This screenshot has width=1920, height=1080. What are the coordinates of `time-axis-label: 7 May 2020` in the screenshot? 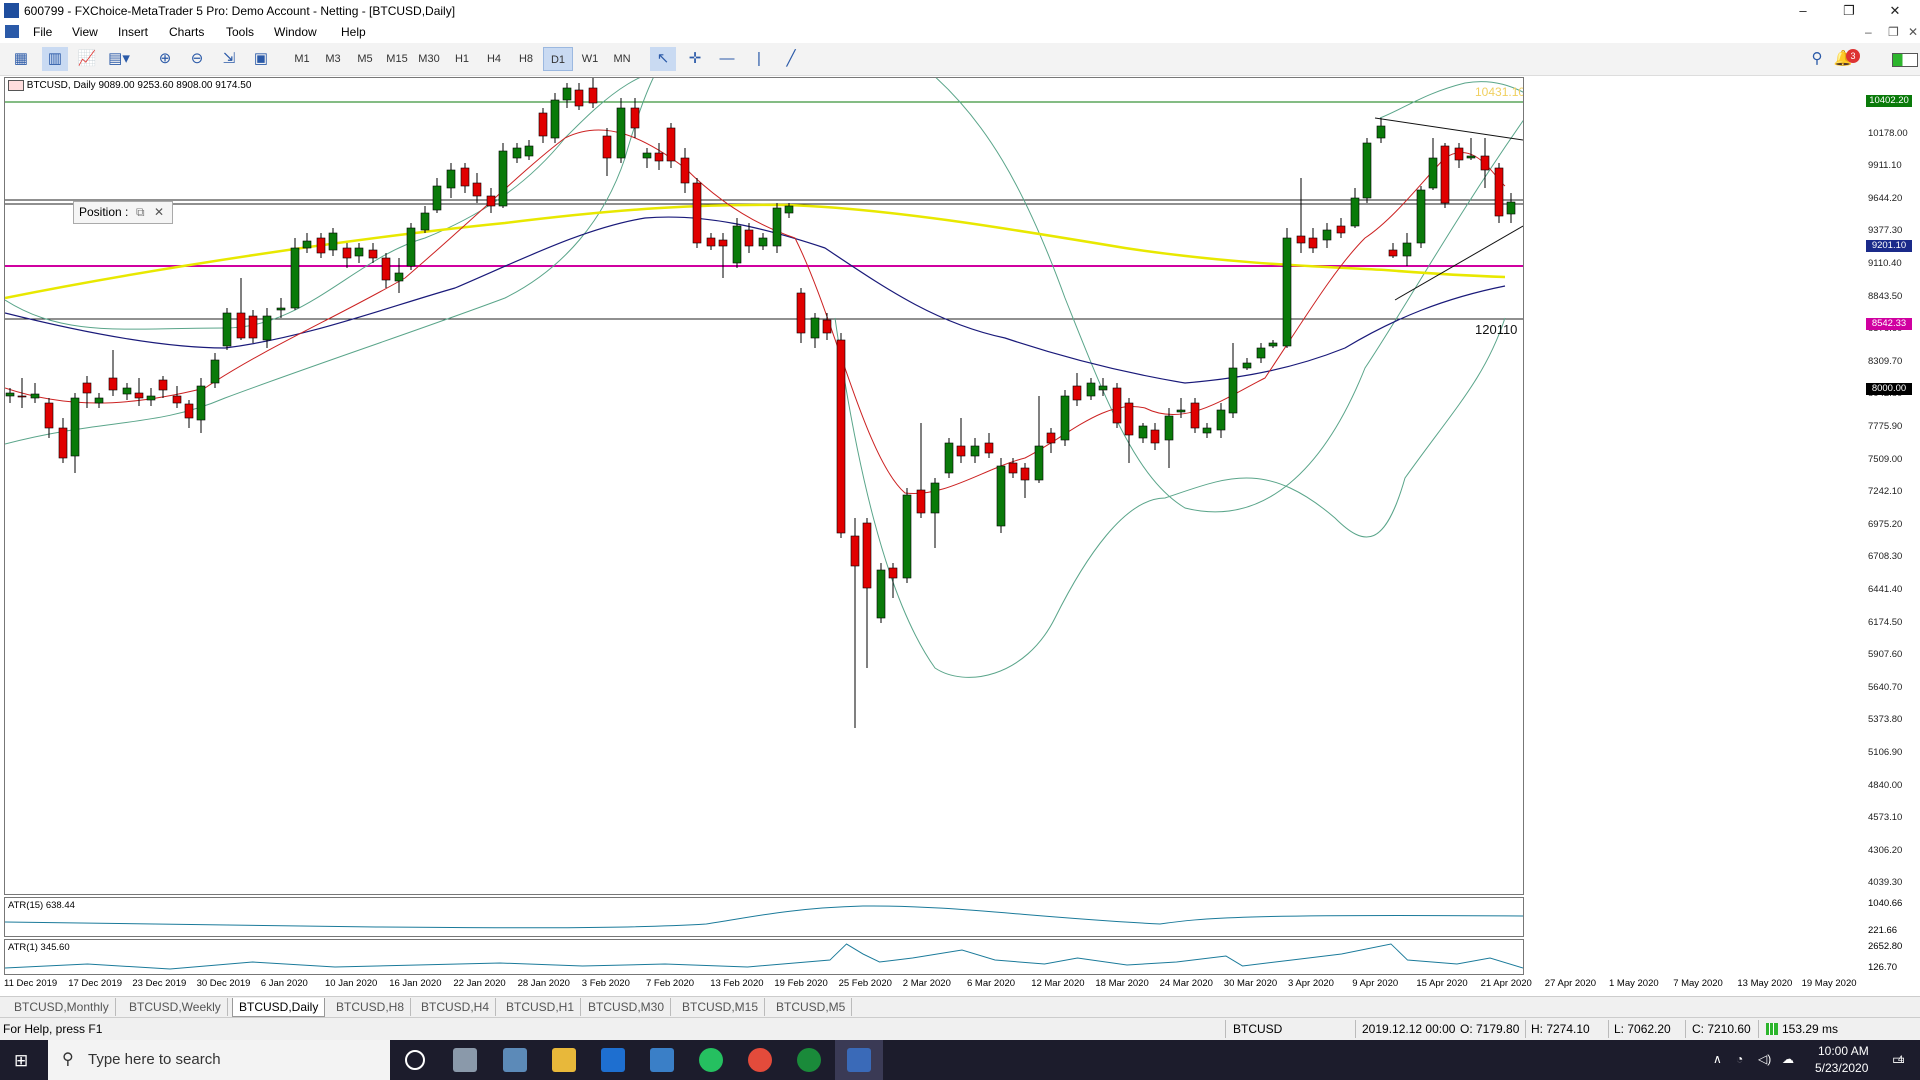 It's located at (1698, 983).